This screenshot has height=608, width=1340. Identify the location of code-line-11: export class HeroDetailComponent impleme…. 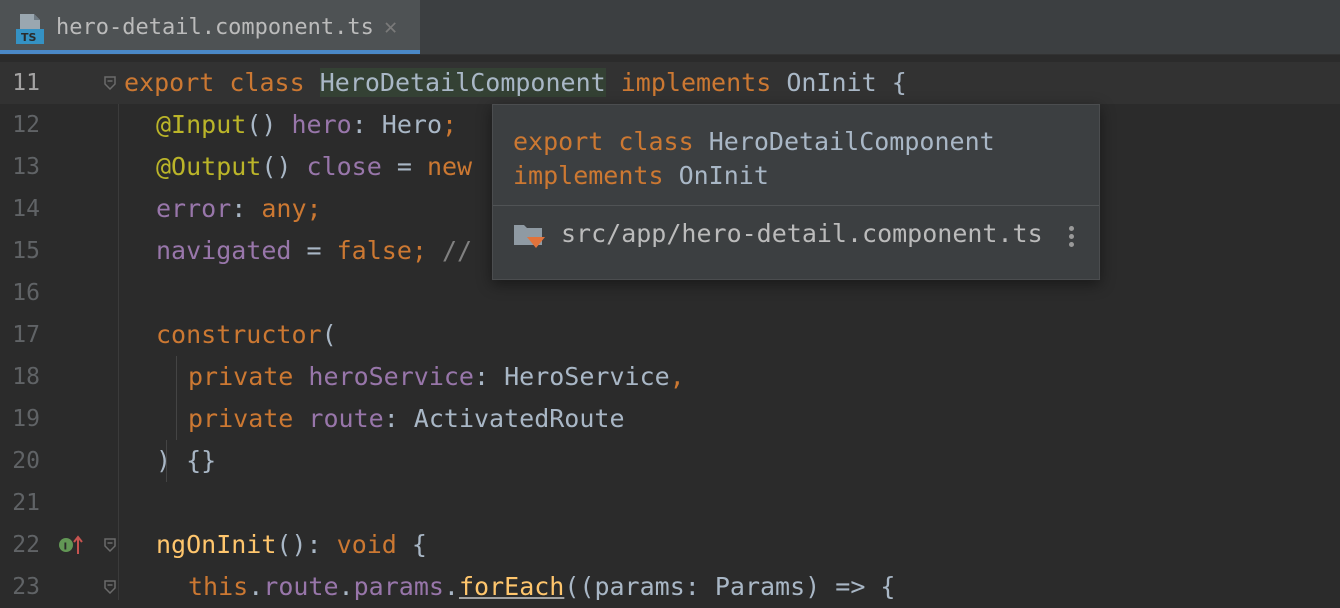
(515, 82).